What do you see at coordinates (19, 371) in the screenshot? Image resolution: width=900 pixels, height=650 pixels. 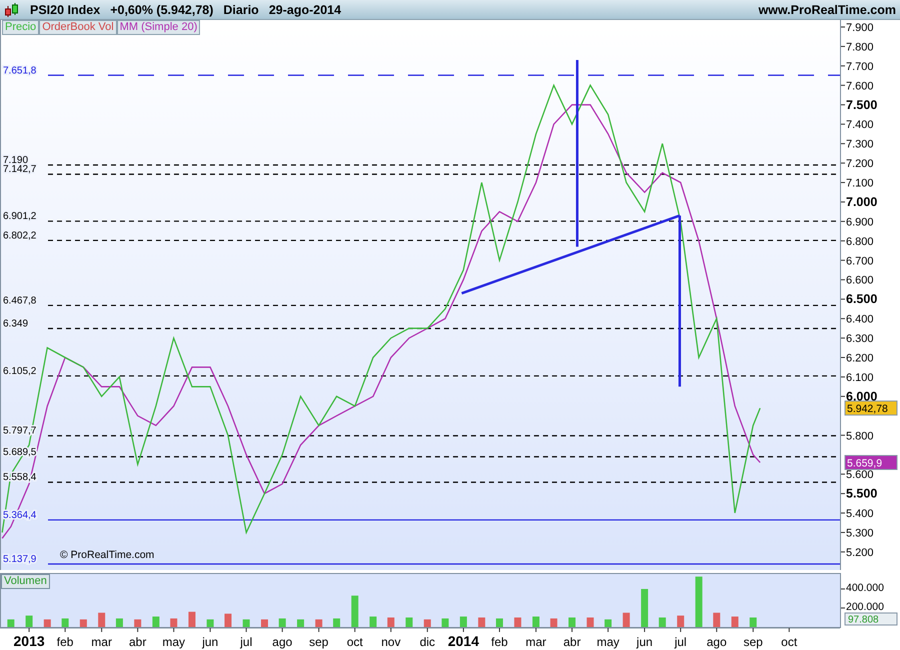 I see `level-label: 6.105,2` at bounding box center [19, 371].